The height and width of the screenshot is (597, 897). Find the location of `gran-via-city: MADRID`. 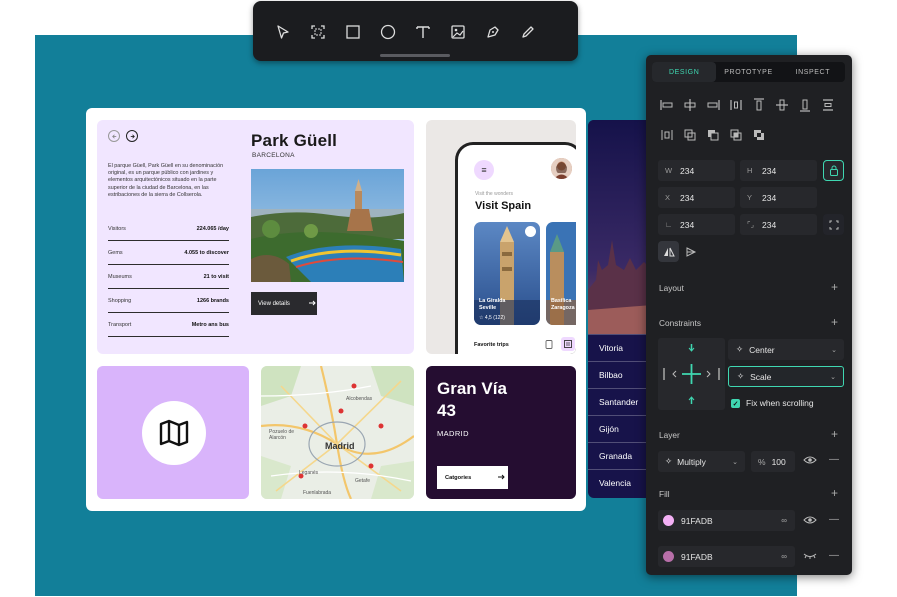

gran-via-city: MADRID is located at coordinates (453, 433).